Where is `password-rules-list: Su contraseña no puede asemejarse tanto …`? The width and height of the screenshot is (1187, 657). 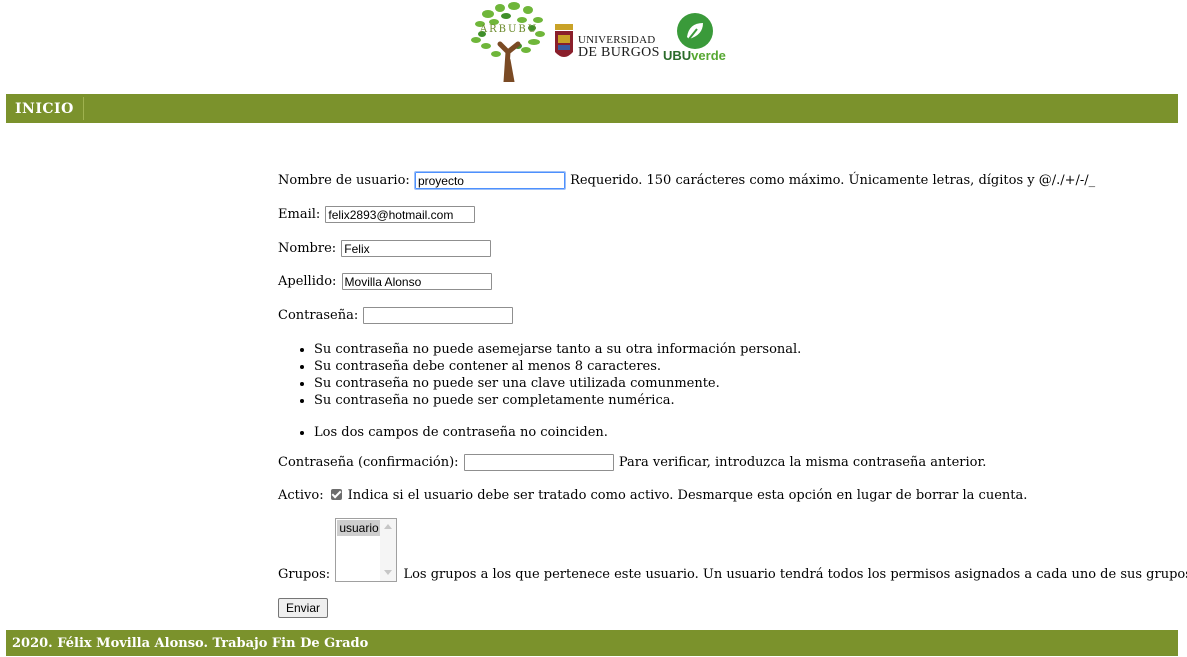
password-rules-list: Su contraseña no puede asemejarse tanto … is located at coordinates (539, 375).